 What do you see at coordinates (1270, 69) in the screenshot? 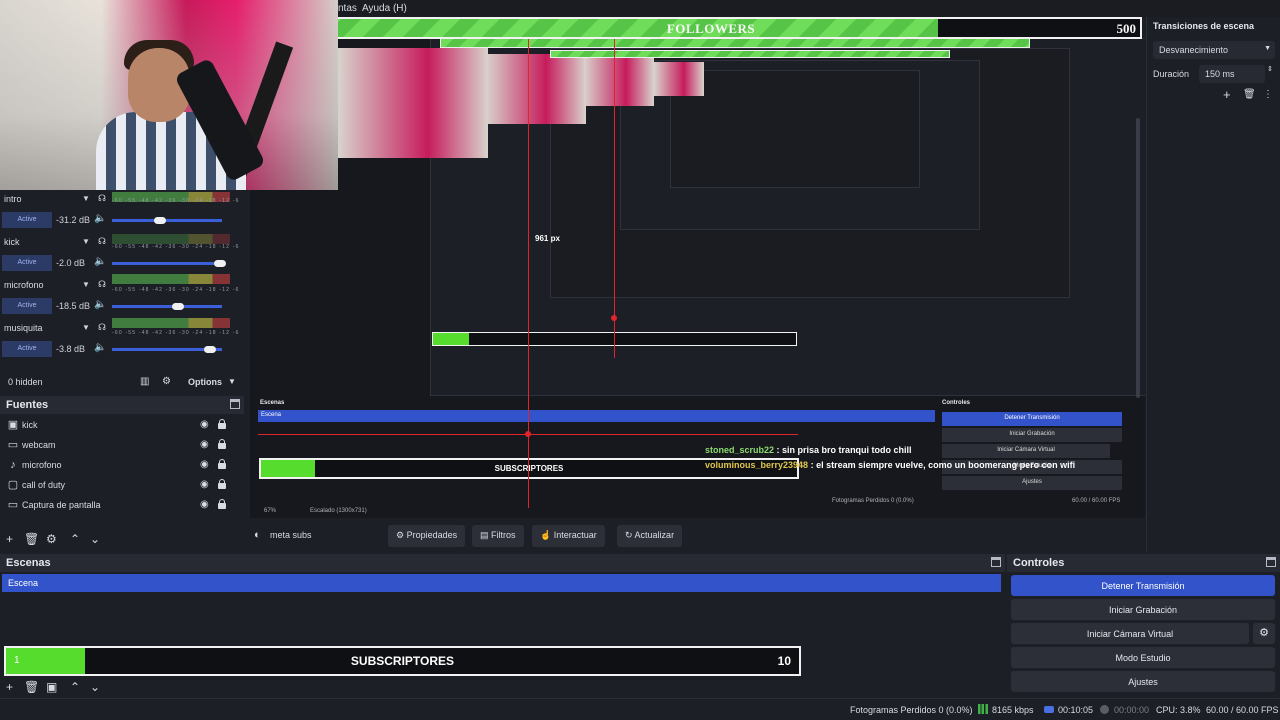
I see `stepper-icon: ⇕` at bounding box center [1270, 69].